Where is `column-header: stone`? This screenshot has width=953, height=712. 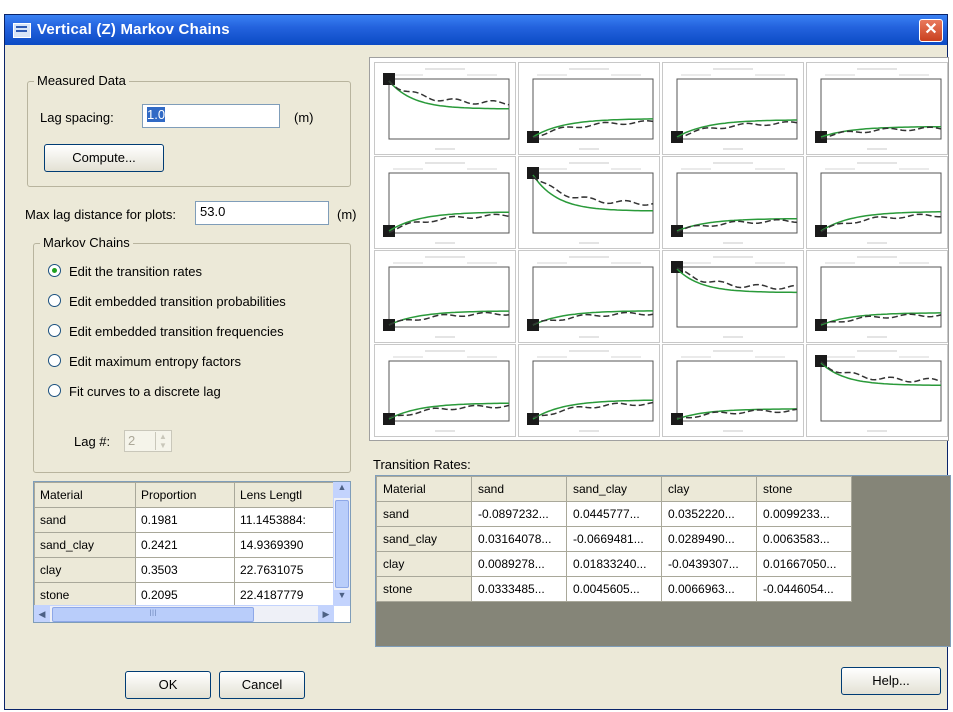 column-header: stone is located at coordinates (804, 489).